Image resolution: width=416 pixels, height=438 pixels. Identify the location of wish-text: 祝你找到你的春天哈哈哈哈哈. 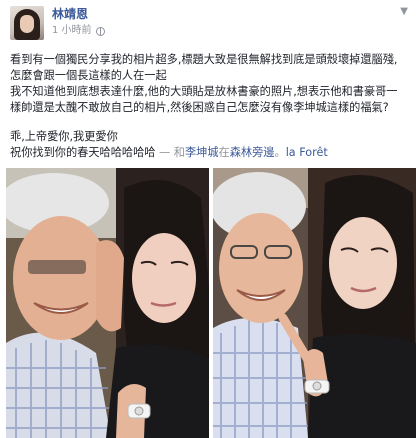
(83, 152).